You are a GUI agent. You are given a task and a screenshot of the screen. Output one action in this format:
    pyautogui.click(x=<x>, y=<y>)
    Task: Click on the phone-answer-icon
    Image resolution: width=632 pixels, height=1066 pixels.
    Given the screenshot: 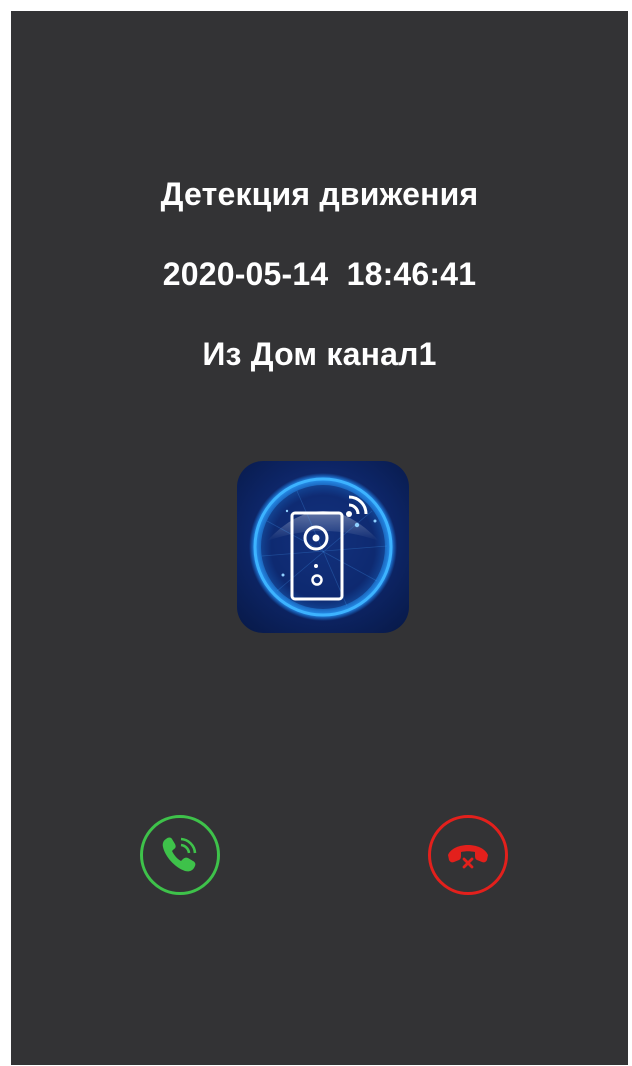 What is the action you would take?
    pyautogui.click(x=180, y=855)
    